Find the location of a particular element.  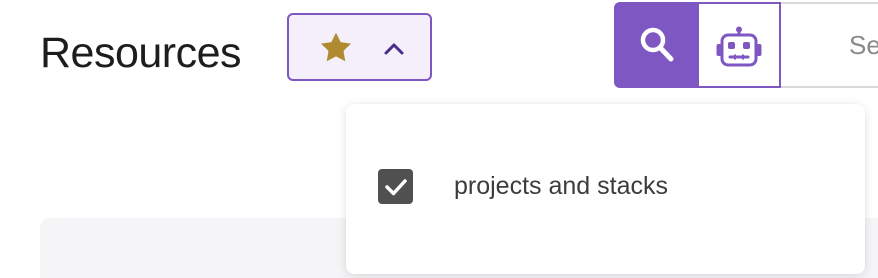

search-input is located at coordinates (829, 45).